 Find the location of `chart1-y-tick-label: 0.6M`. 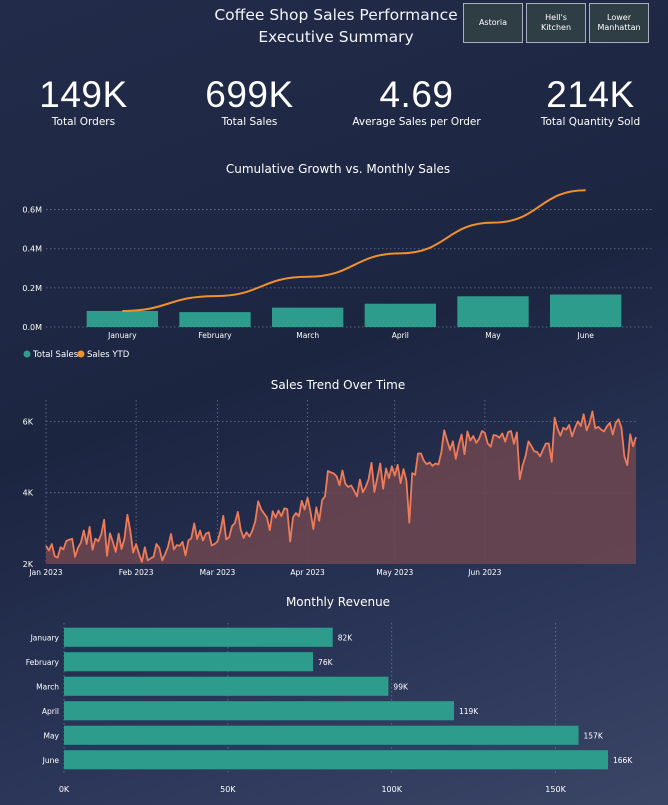

chart1-y-tick-label: 0.6M is located at coordinates (32, 210).